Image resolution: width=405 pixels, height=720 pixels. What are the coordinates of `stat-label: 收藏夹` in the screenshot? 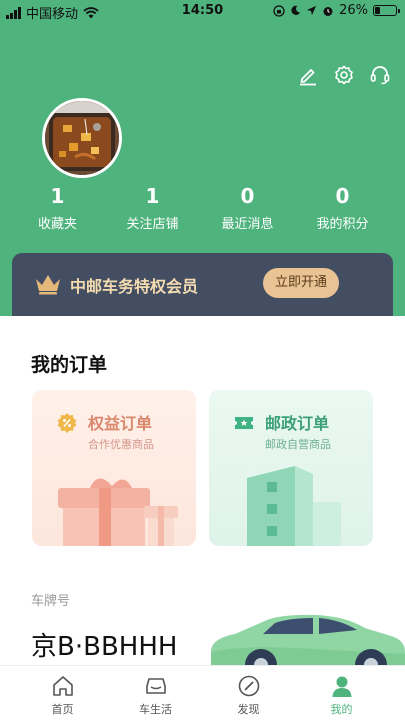 It's located at (57, 224).